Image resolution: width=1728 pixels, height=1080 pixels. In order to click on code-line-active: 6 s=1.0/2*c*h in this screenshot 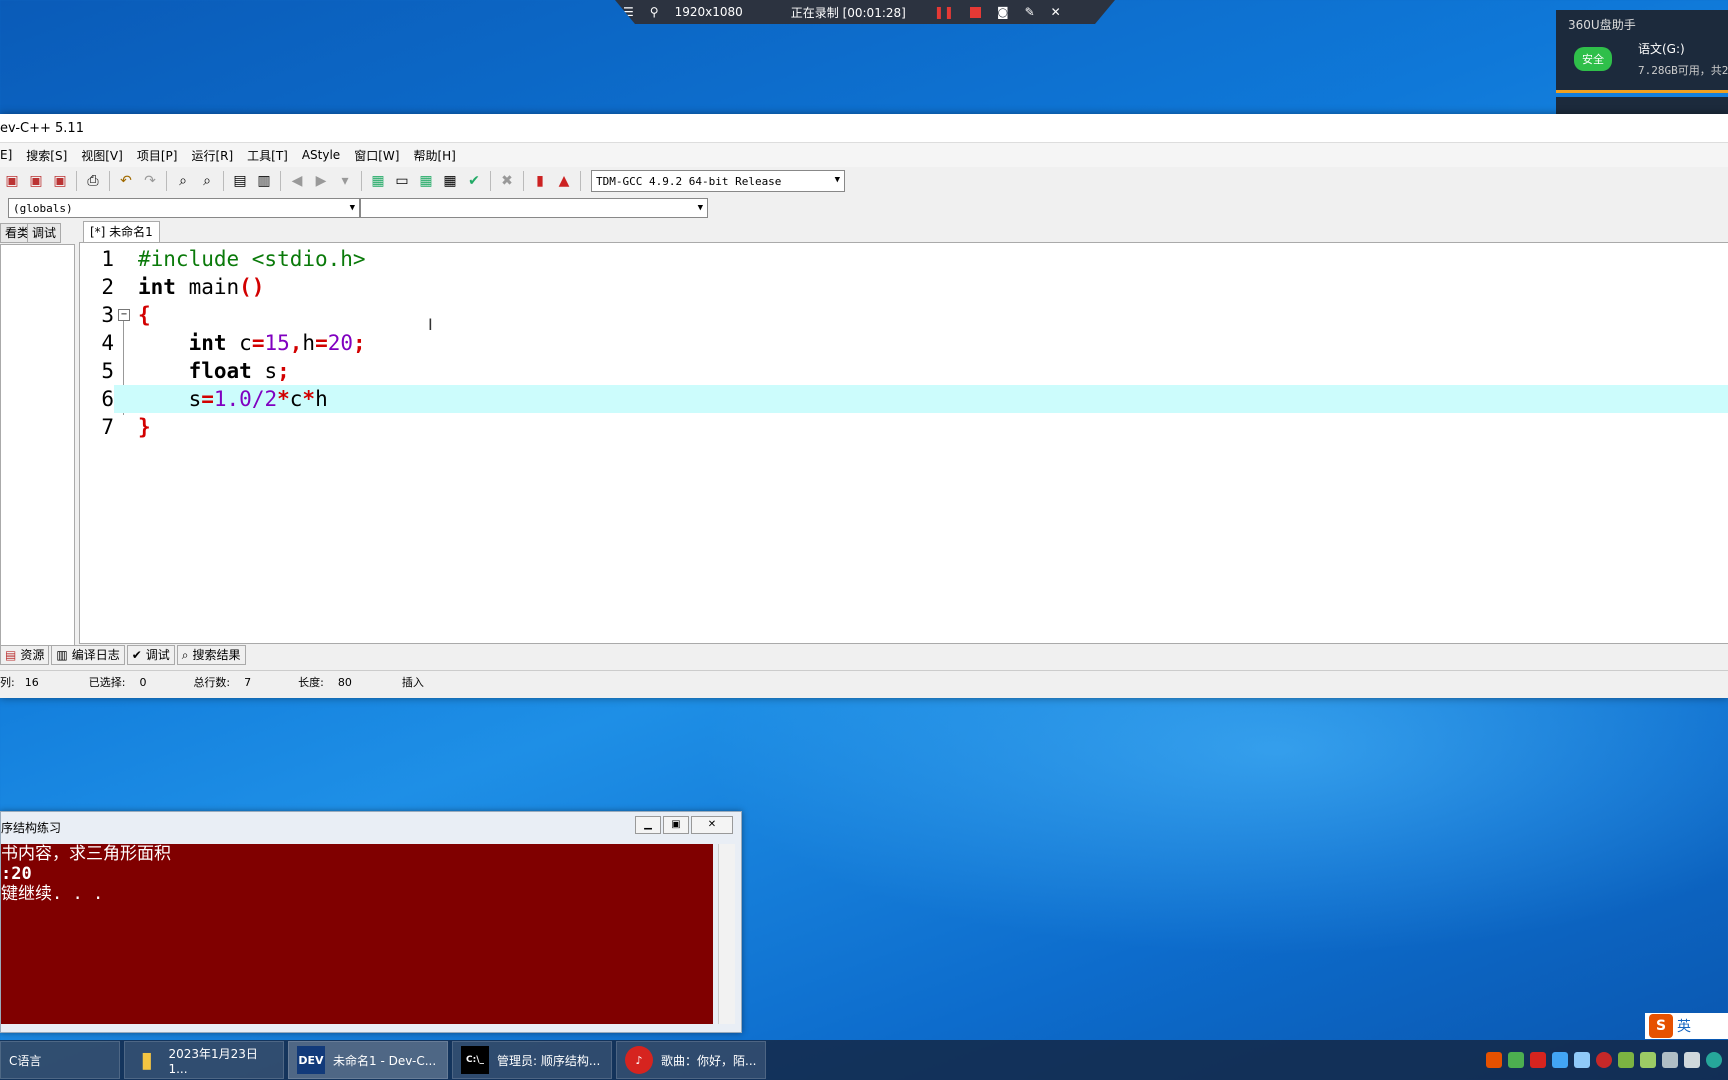, I will do `click(904, 399)`.